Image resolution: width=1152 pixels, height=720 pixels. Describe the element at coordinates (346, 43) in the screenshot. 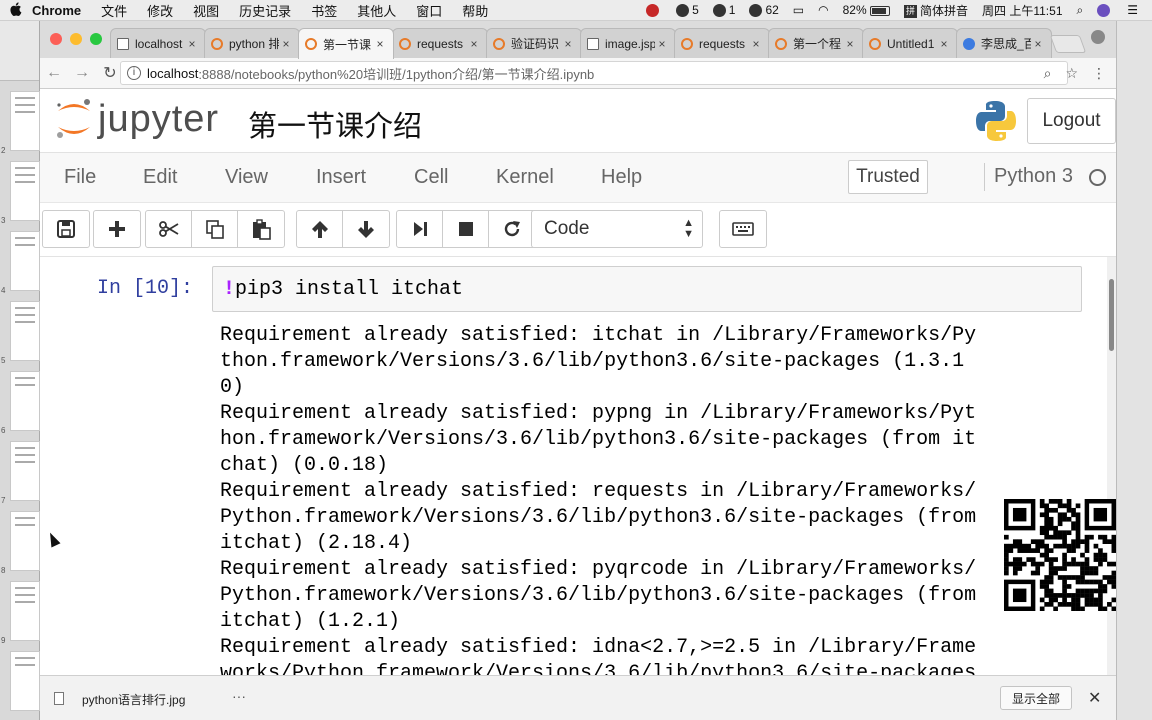

I see `browser-tab-active: 第一节课 ×` at that location.